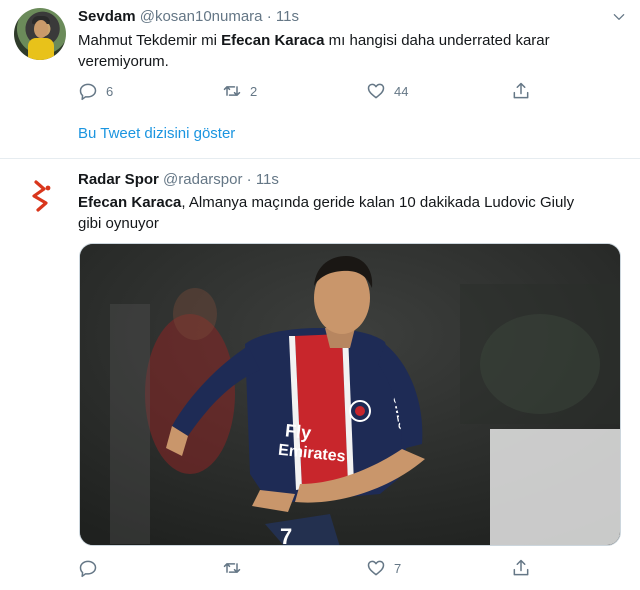 Image resolution: width=640 pixels, height=590 pixels. I want to click on show-thread-link: Bu Tweet dizisini göster, so click(156, 133).